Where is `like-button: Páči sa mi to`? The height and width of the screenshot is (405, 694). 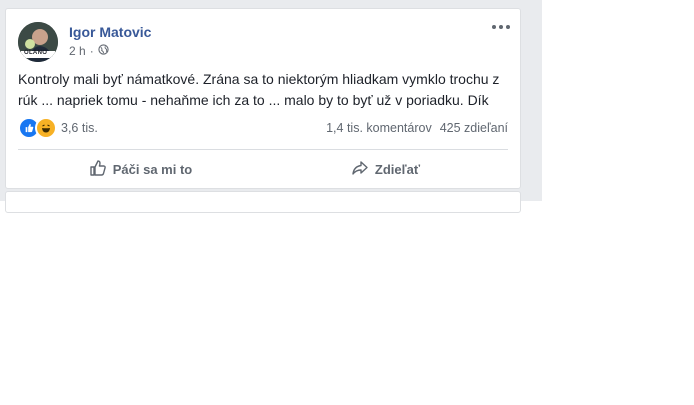 like-button: Páči sa mi to is located at coordinates (140, 169).